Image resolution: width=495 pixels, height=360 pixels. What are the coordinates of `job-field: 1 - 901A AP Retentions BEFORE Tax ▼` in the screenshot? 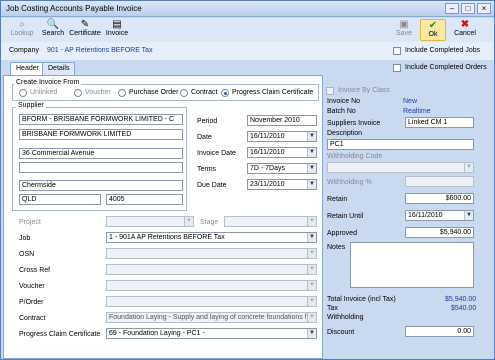 It's located at (211, 237).